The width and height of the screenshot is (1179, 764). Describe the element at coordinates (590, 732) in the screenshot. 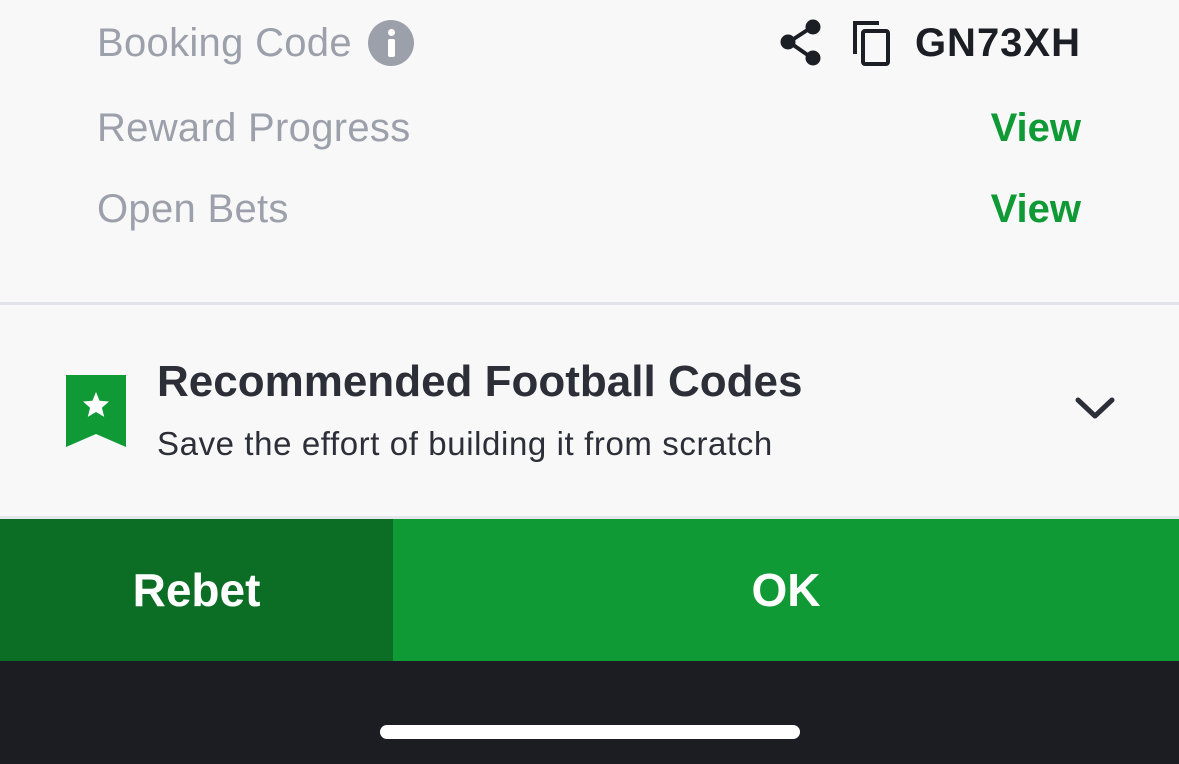

I see `home-indicator` at that location.